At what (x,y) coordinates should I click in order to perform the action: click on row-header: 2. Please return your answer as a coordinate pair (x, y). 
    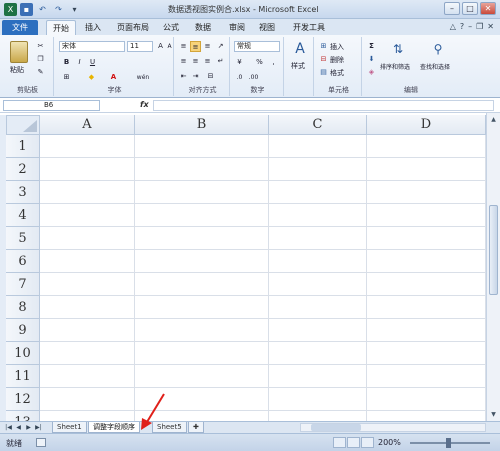
    Looking at the image, I should click on (23, 169).